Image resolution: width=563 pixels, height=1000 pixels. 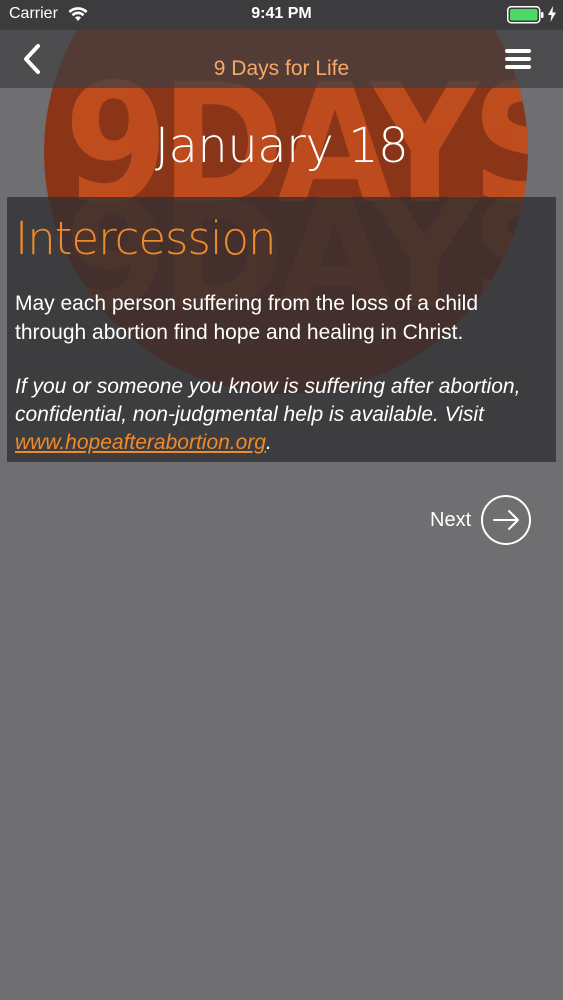 I want to click on card-heading: Intercession, so click(x=146, y=238).